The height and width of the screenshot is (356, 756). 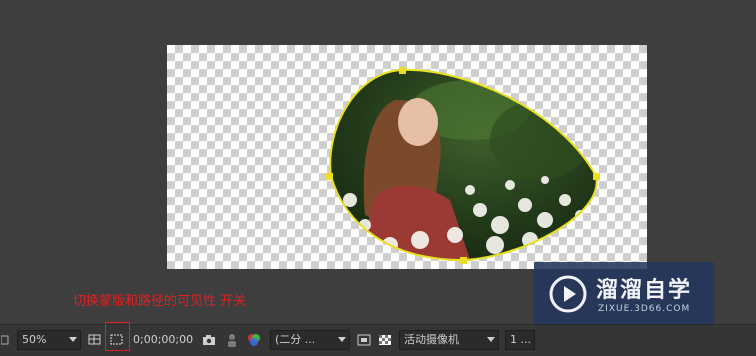 What do you see at coordinates (644, 290) in the screenshot?
I see `watermark-title: 溜溜自学` at bounding box center [644, 290].